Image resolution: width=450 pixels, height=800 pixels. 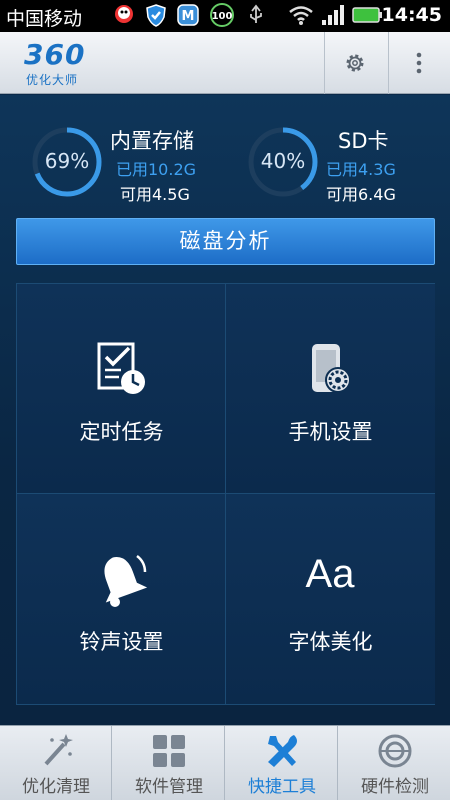 What do you see at coordinates (361, 169) in the screenshot?
I see `sd-card-used: 已用4.3G` at bounding box center [361, 169].